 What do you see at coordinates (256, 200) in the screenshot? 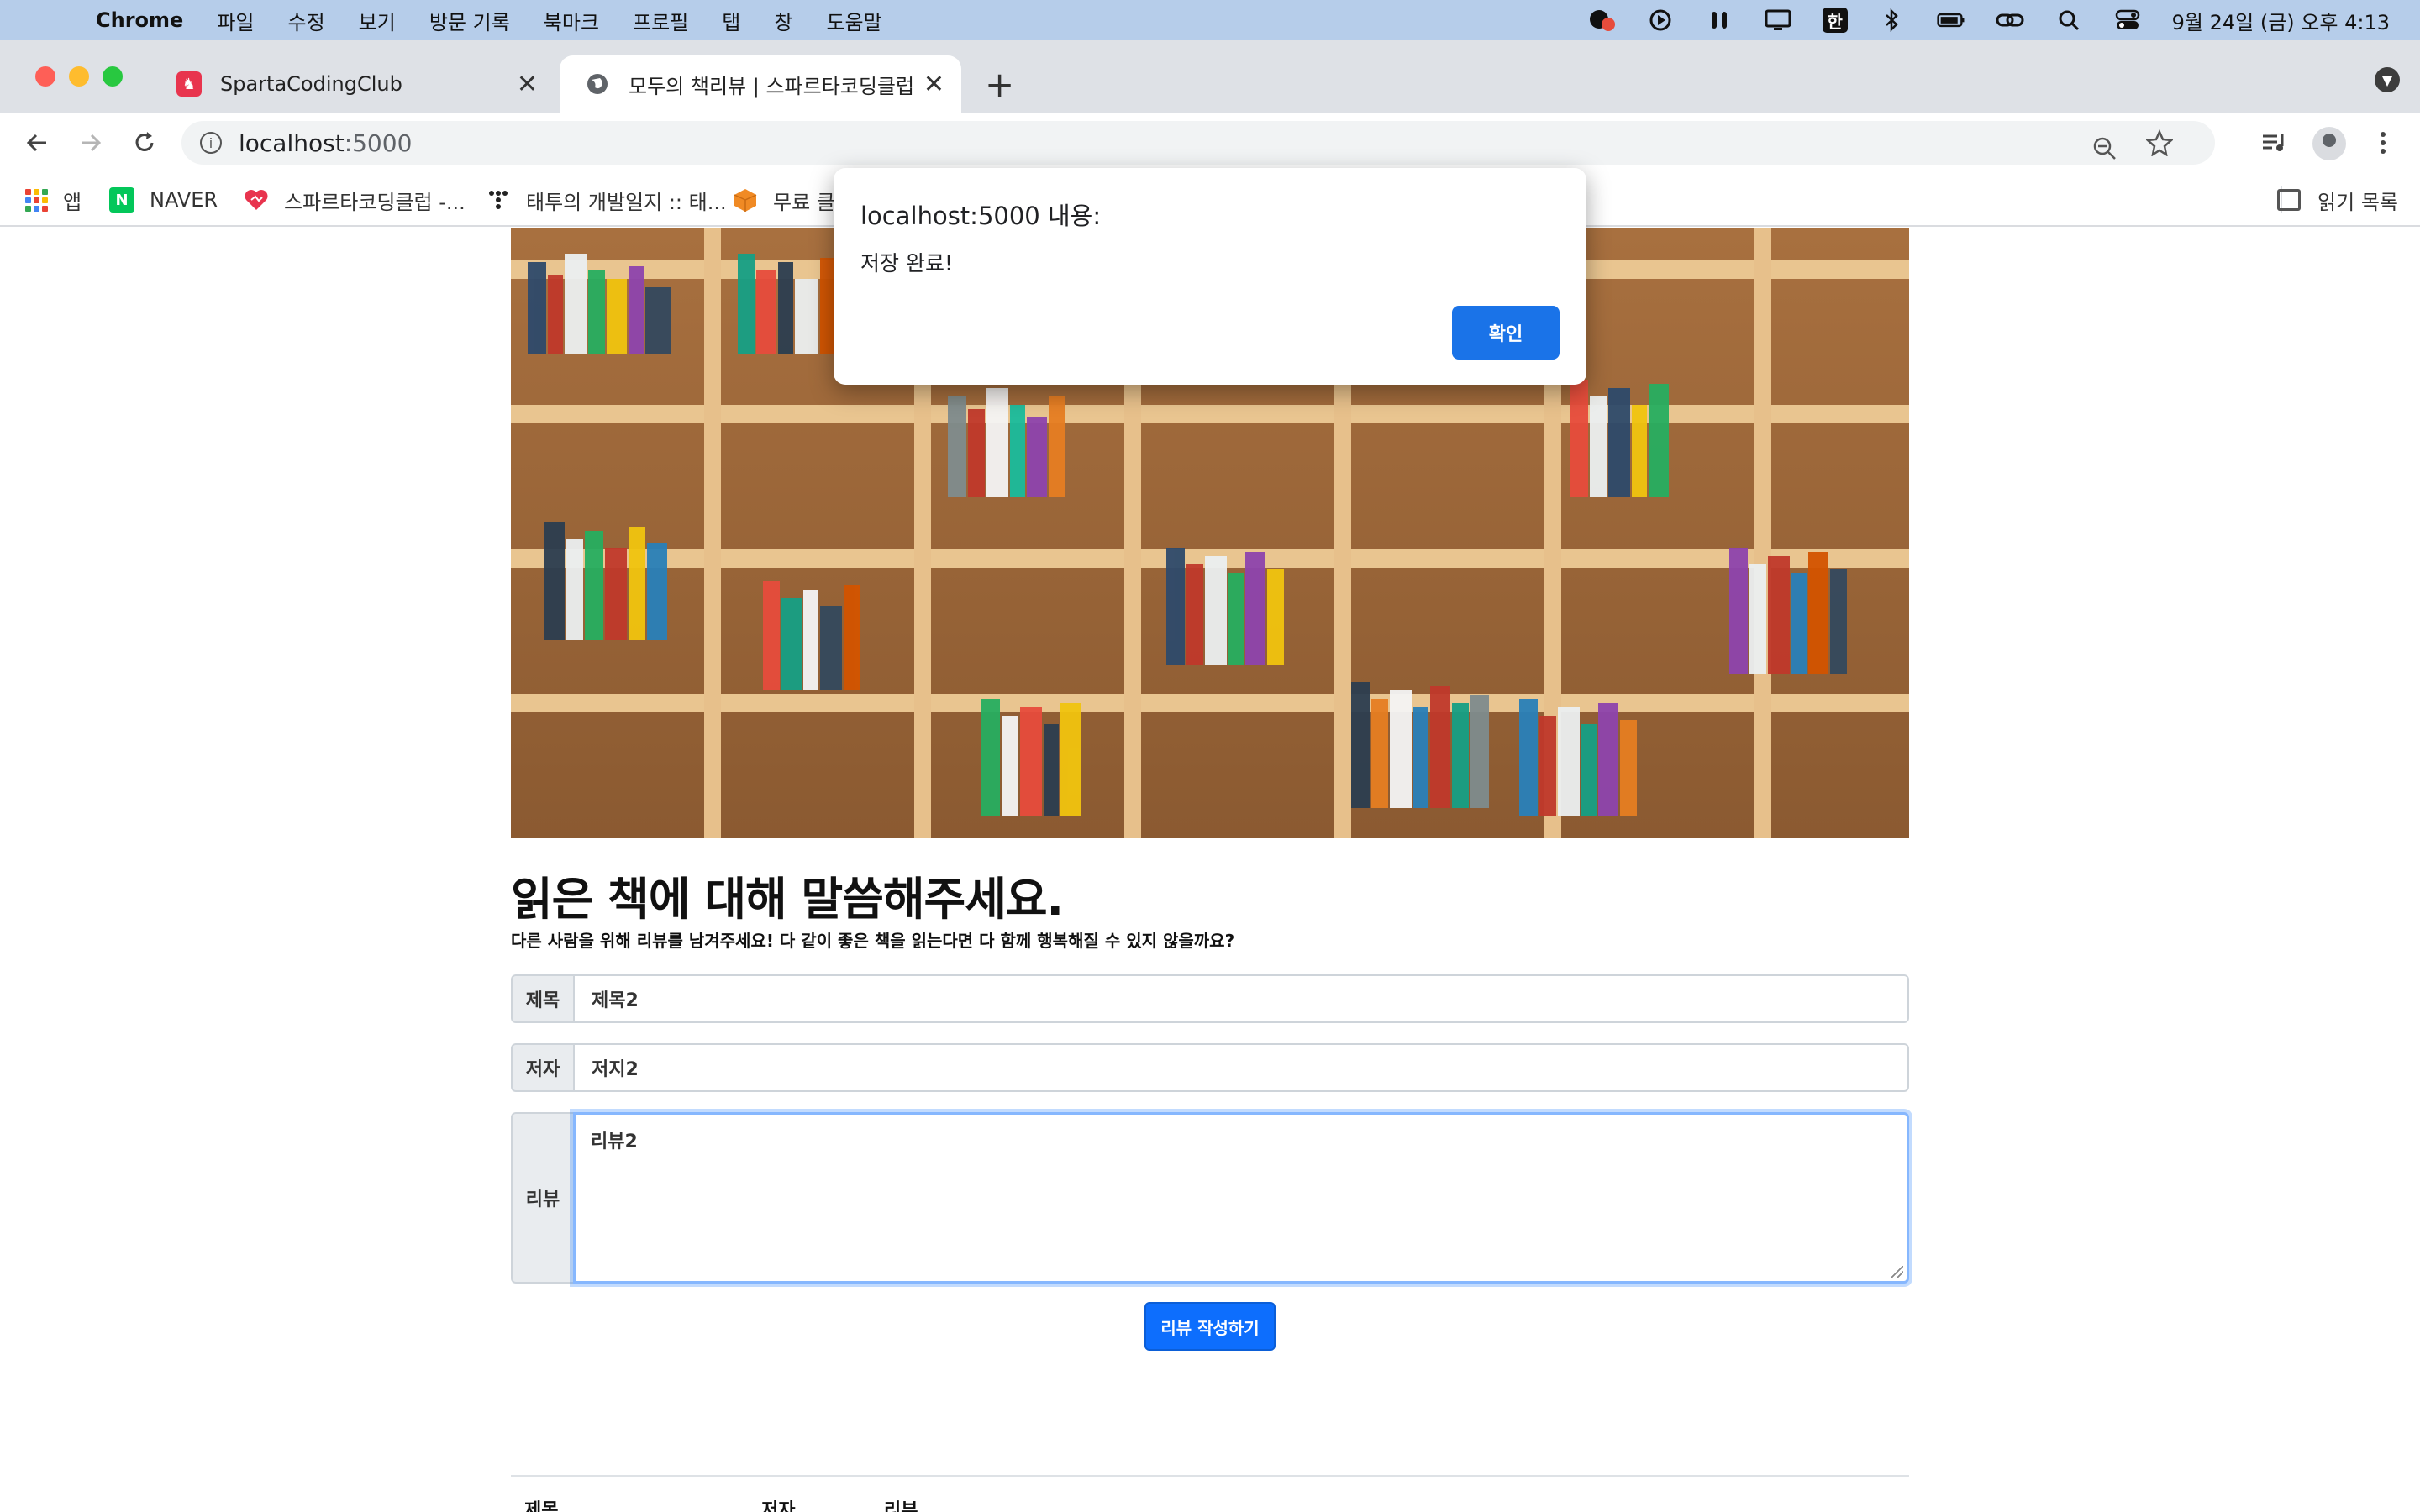
I see `sparta-heart-icon` at bounding box center [256, 200].